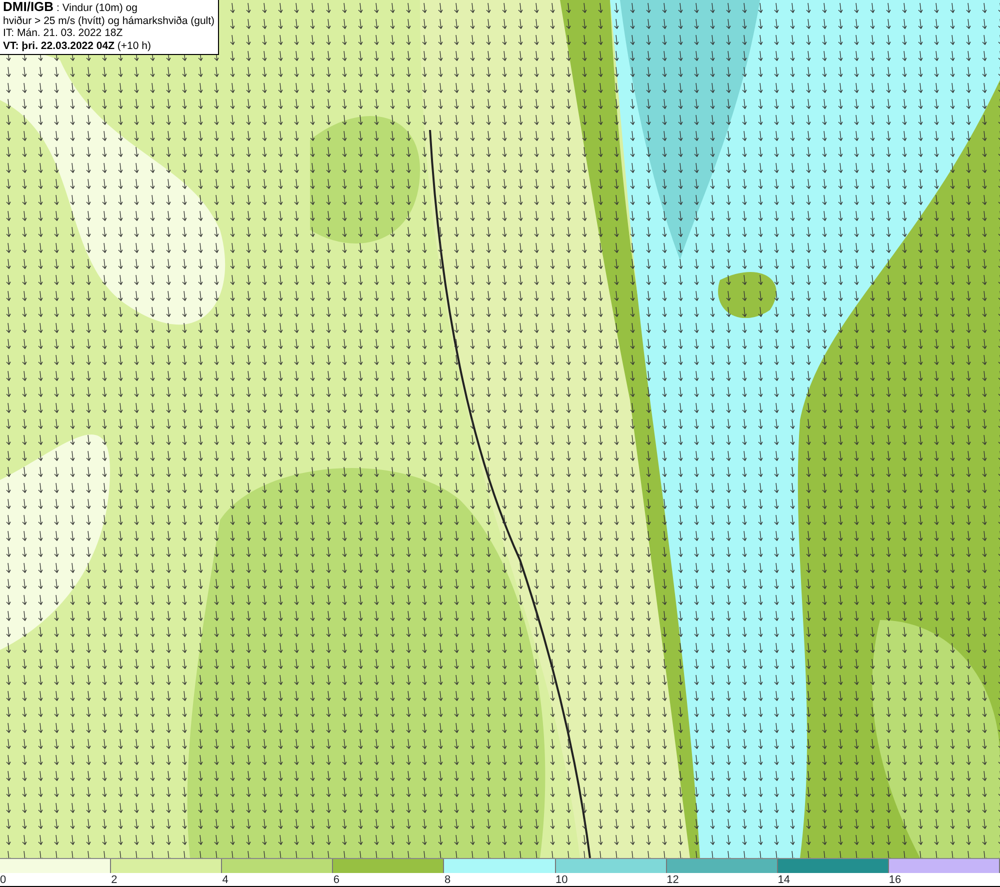 The width and height of the screenshot is (1000, 887). I want to click on legend-tick-label: 4, so click(225, 880).